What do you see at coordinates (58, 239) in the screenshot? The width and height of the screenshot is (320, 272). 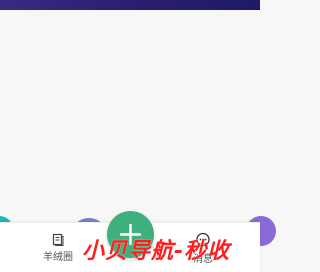 I see `document-icon` at bounding box center [58, 239].